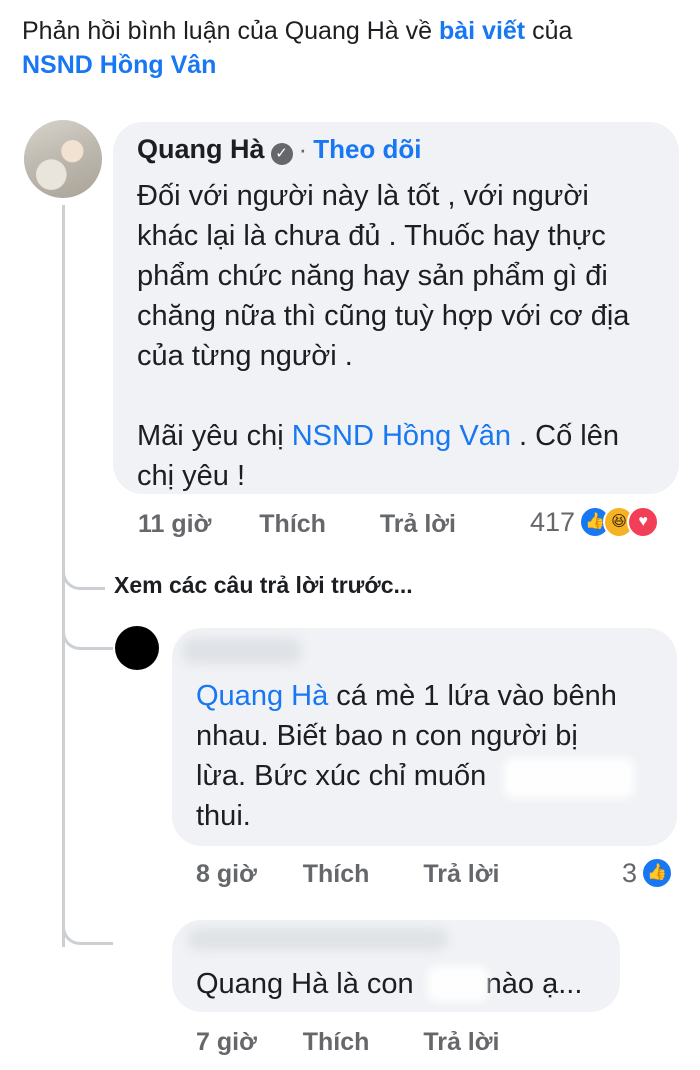  I want to click on page-link: NSND Hồng Vân, so click(119, 65).